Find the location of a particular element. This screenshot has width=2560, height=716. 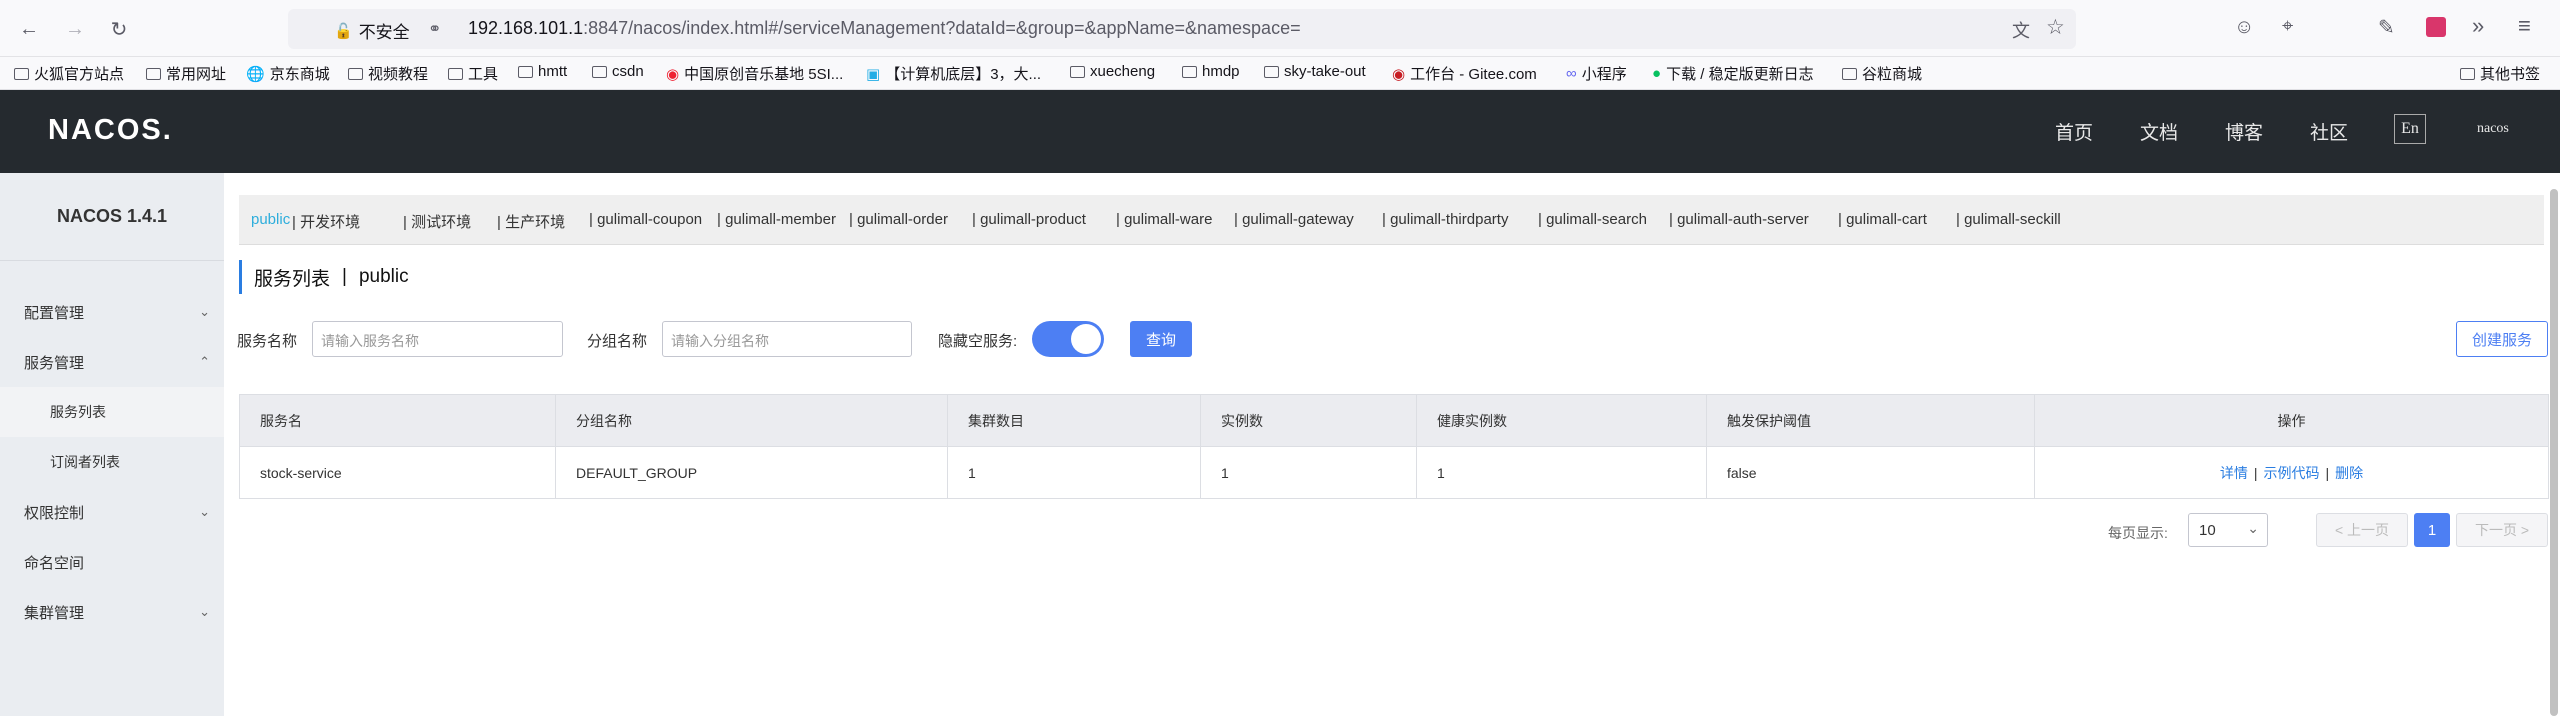

extensions-icon: ✎ is located at coordinates (2386, 27).